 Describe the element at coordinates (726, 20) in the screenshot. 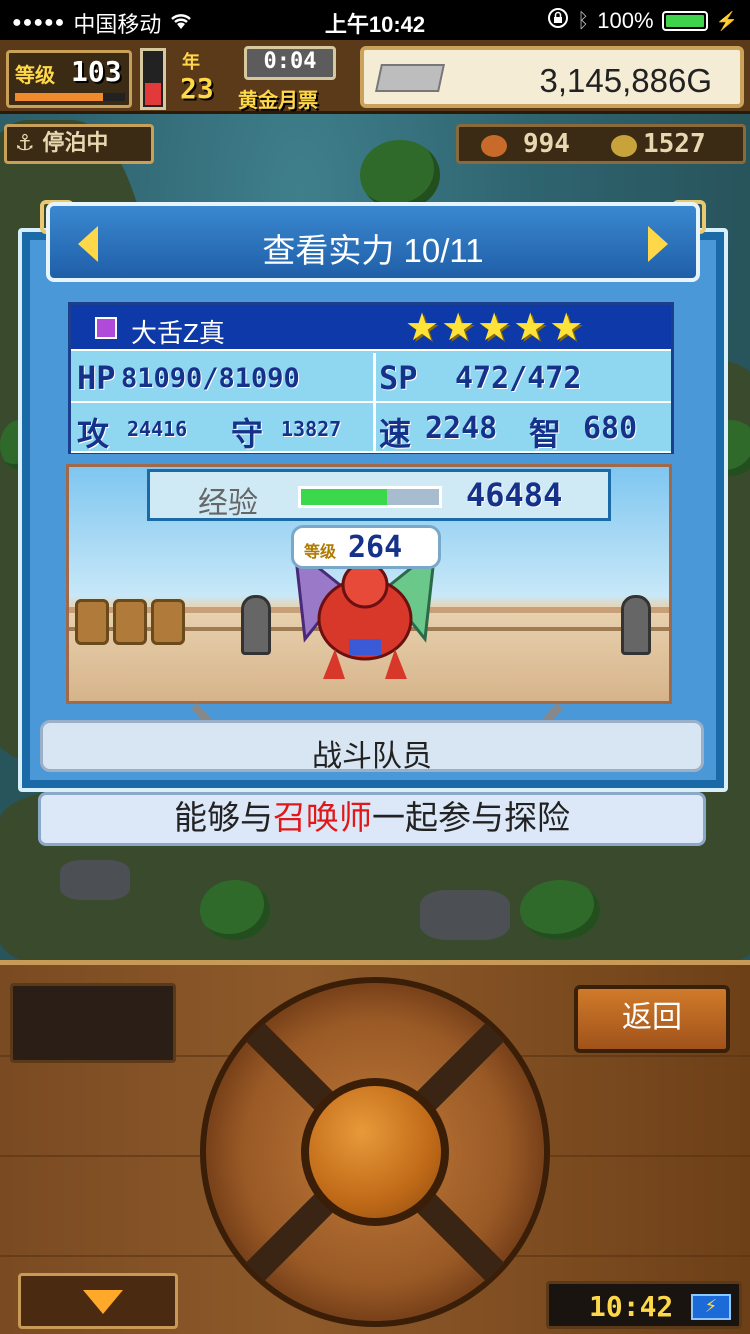

I see `charging-icon: ⚡` at that location.